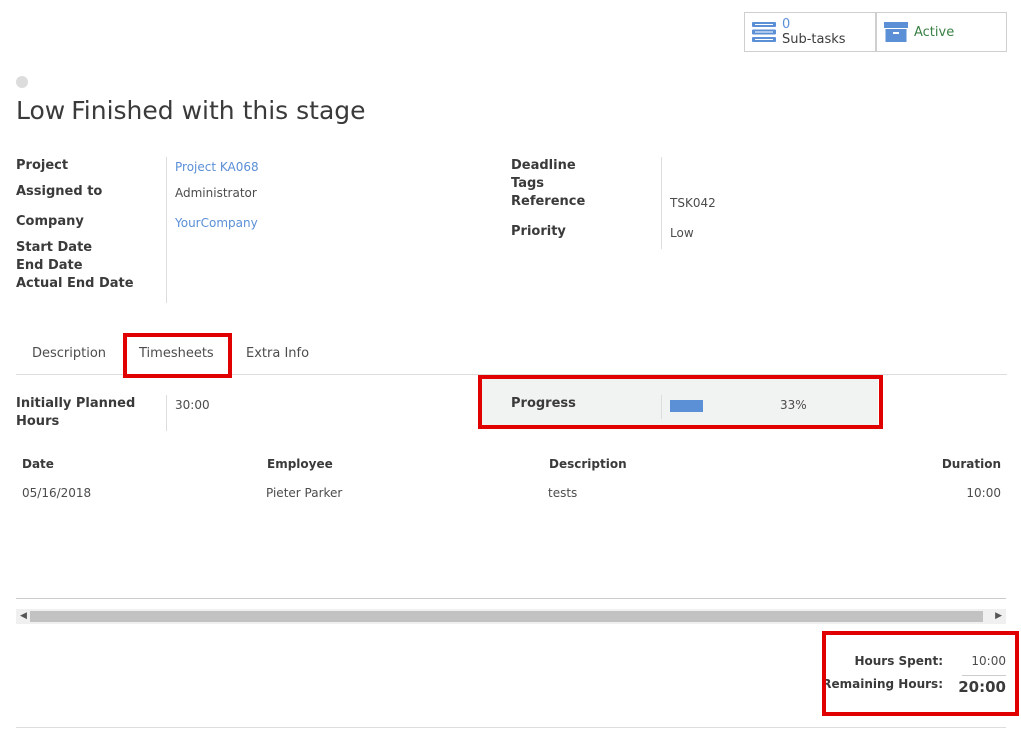  What do you see at coordinates (693, 203) in the screenshot?
I see `reference-value: TSK042` at bounding box center [693, 203].